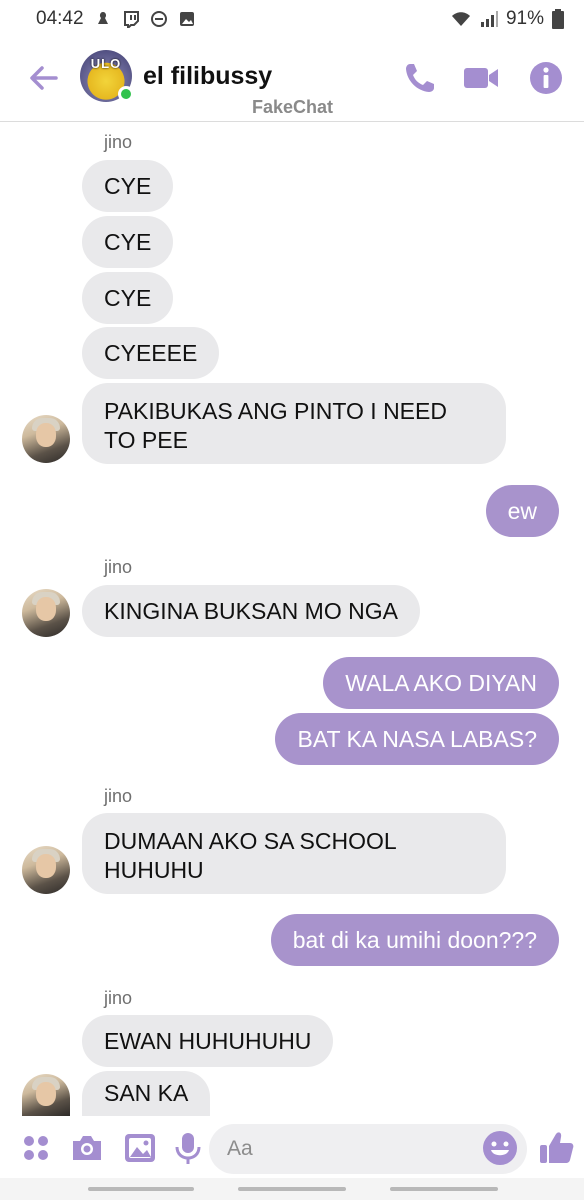 The image size is (584, 1200). I want to click on message-bubble-incoming: PAKIBUKAS ANG PINTO I NEED TO PEE, so click(294, 423).